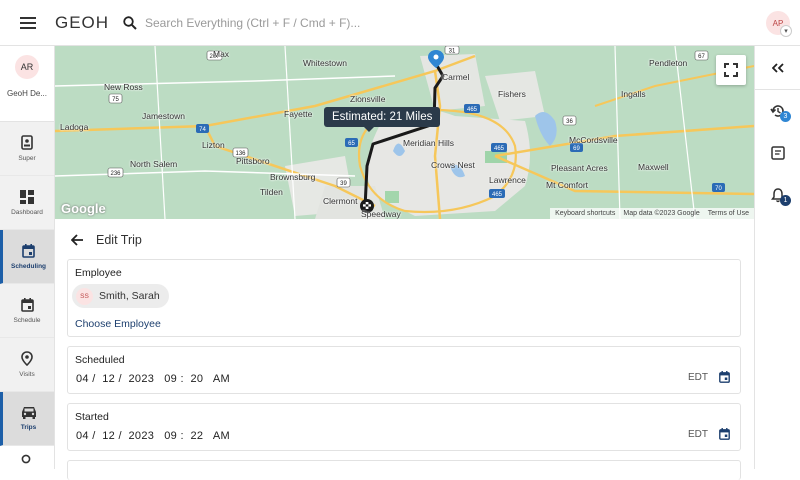  I want to click on scheduled-label: Scheduled, so click(100, 360).